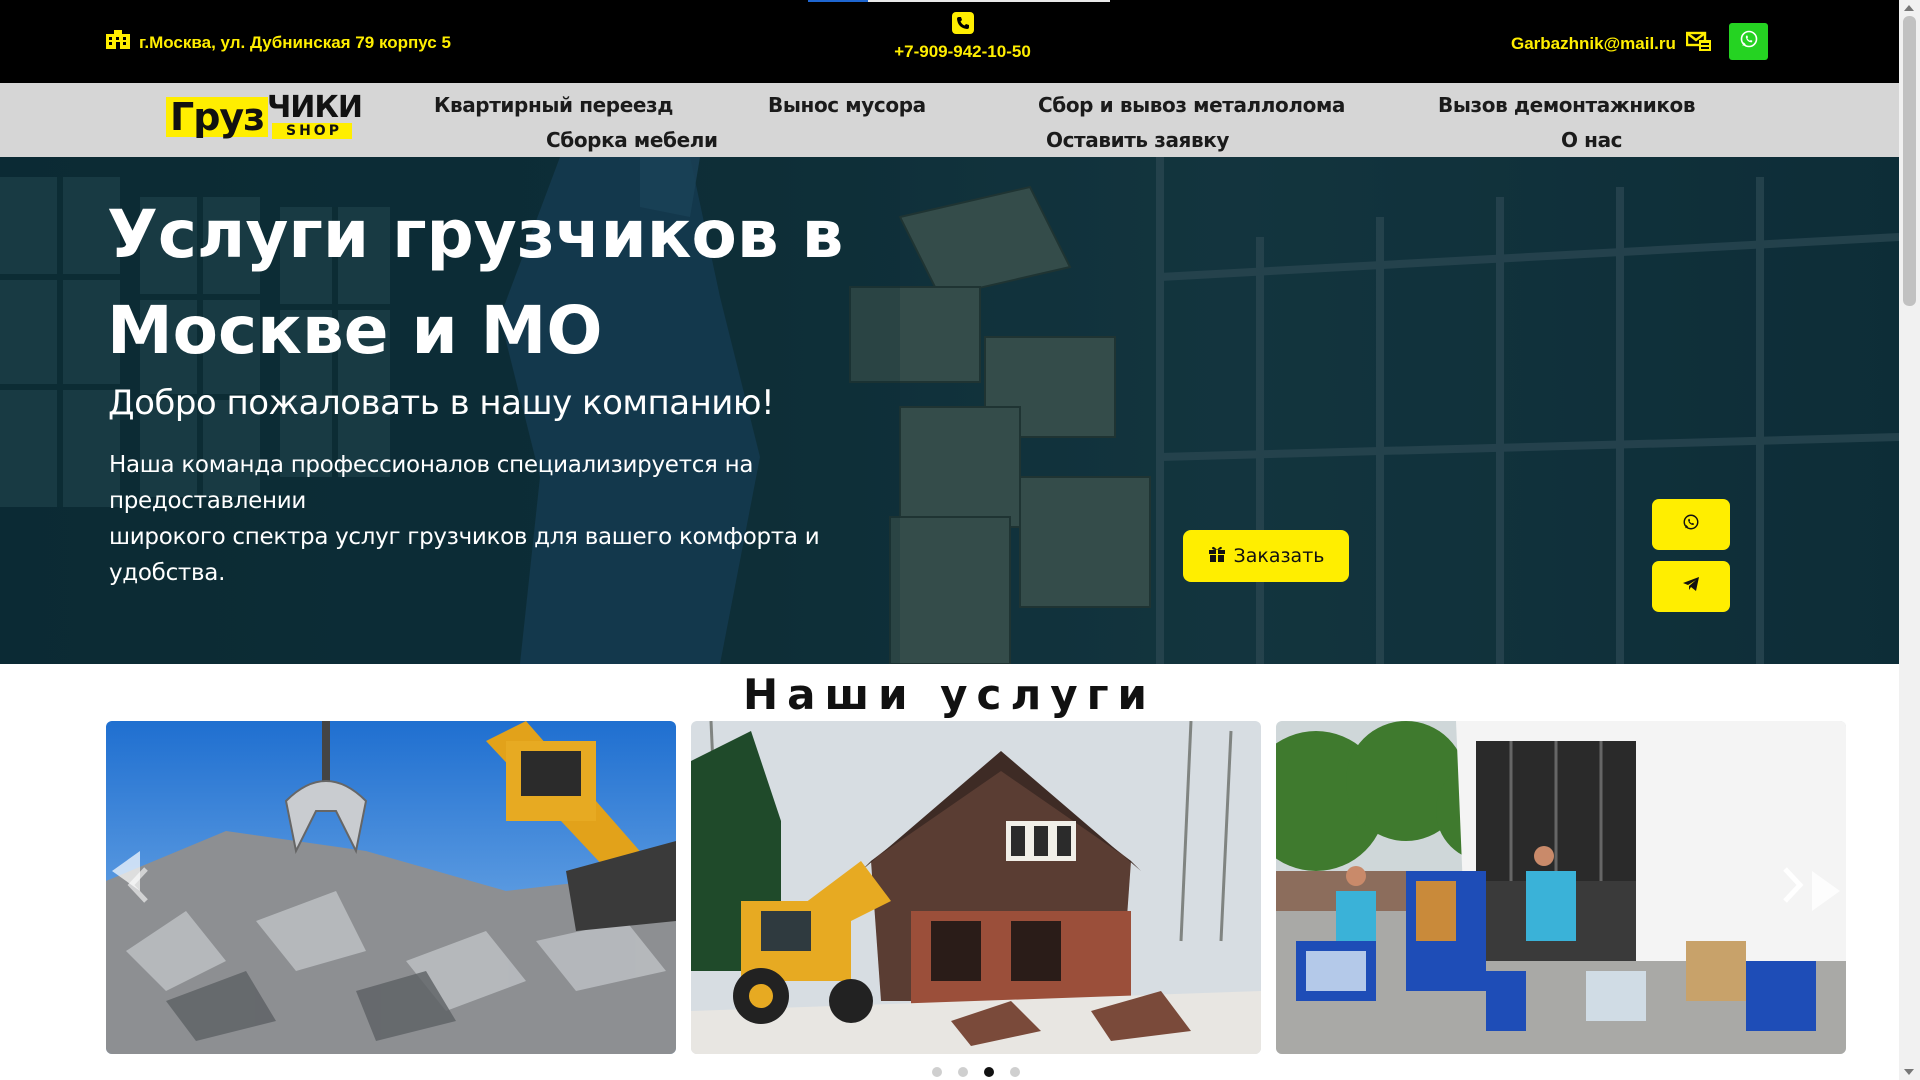  What do you see at coordinates (962, 51) in the screenshot?
I see `phone-number: +7-909-942-10-50` at bounding box center [962, 51].